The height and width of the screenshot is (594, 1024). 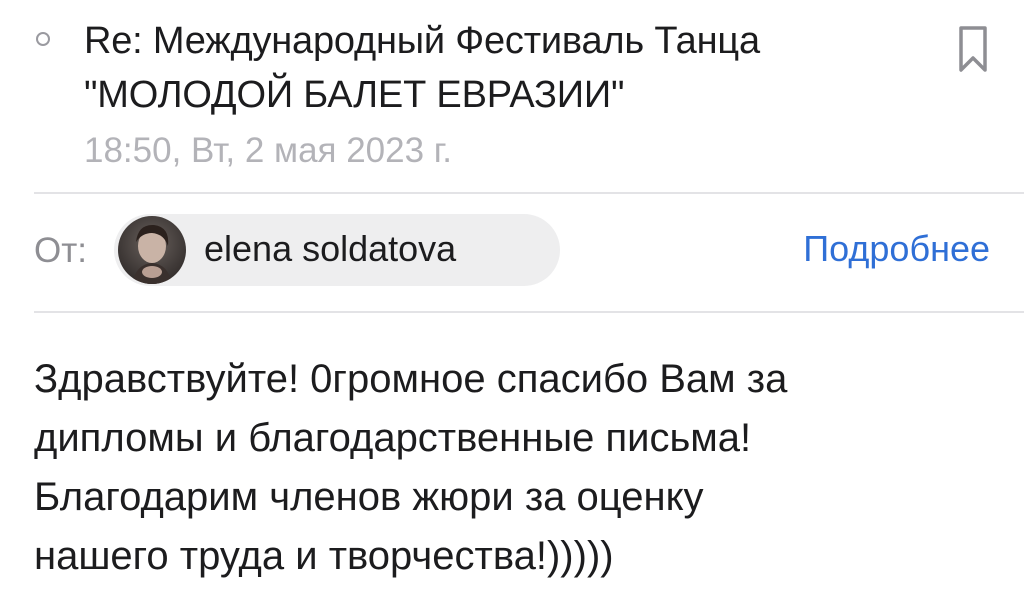 What do you see at coordinates (393, 438) in the screenshot?
I see `body-line: дипломы и благодарственные письма!` at bounding box center [393, 438].